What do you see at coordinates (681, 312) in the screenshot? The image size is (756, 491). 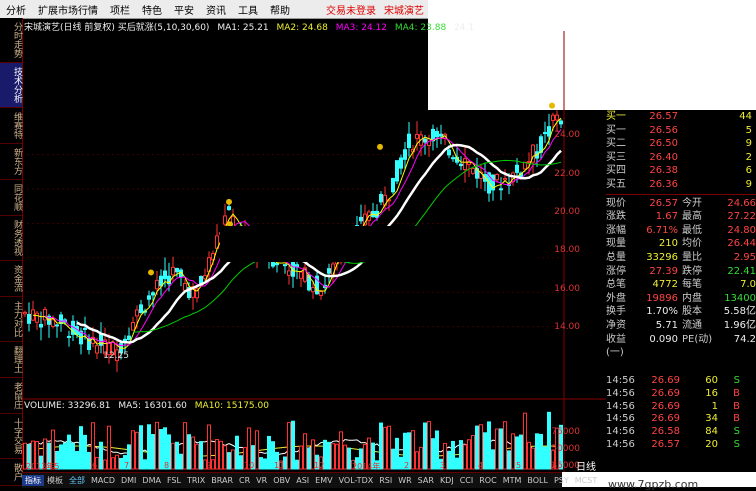 I see `stat-row: 换手 1.70% 股本 5.58亿` at bounding box center [681, 312].